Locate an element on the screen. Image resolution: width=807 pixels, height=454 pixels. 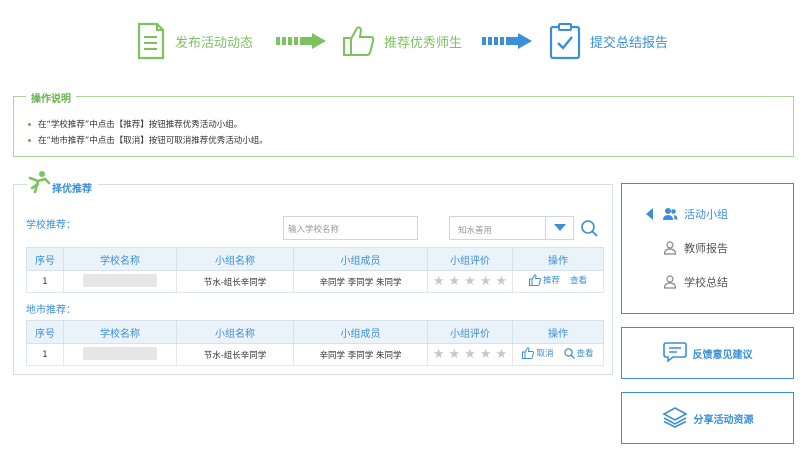
panel-title: 择优推荐 is located at coordinates (72, 189).